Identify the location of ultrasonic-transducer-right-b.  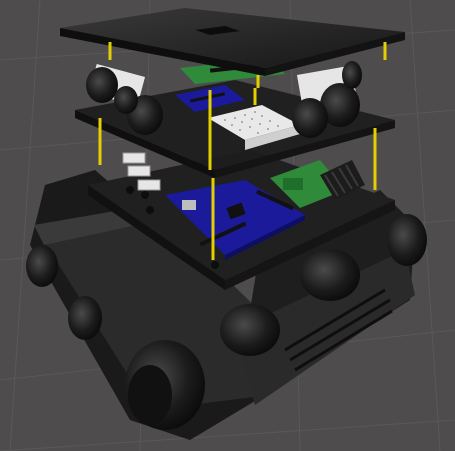
(310, 118).